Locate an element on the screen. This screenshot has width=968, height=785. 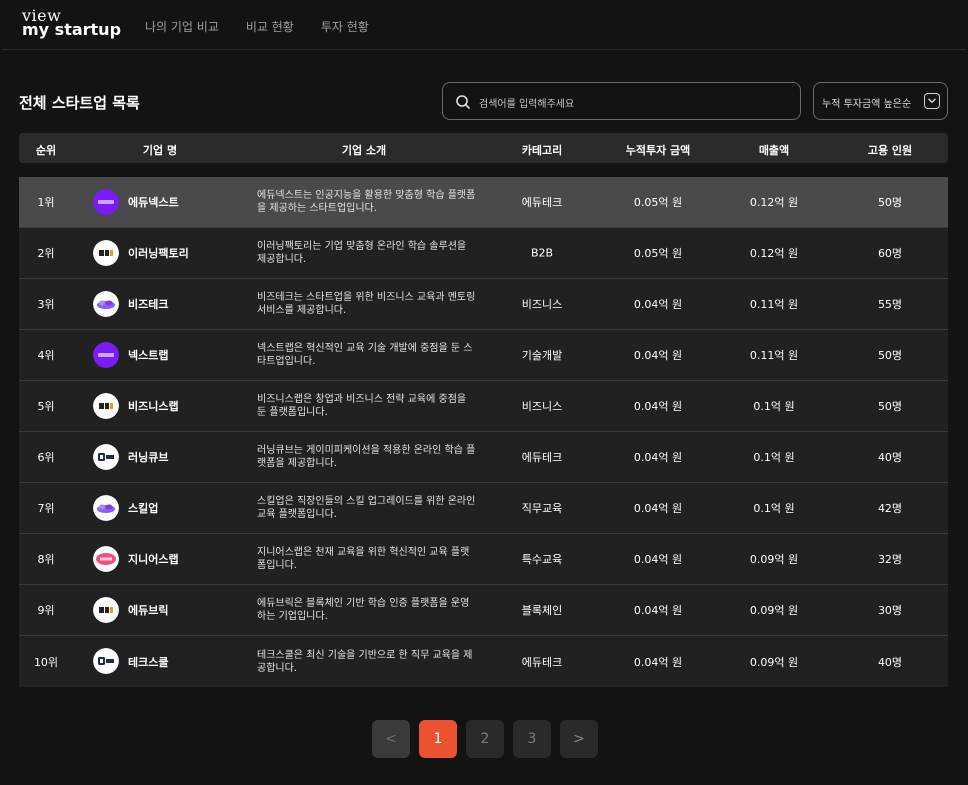
employees-cell: 30명 is located at coordinates (890, 610).